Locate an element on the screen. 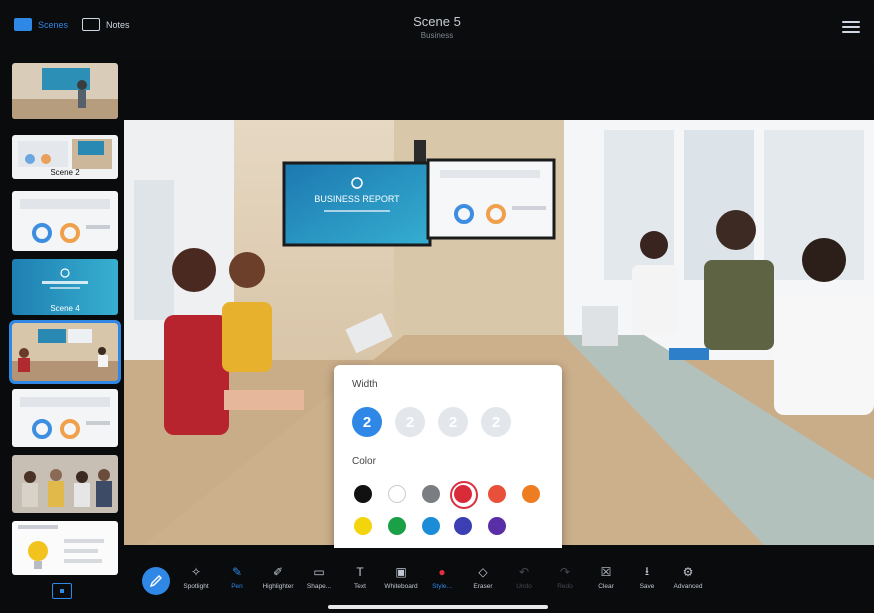 The image size is (874, 613). menu-icon is located at coordinates (851, 27).